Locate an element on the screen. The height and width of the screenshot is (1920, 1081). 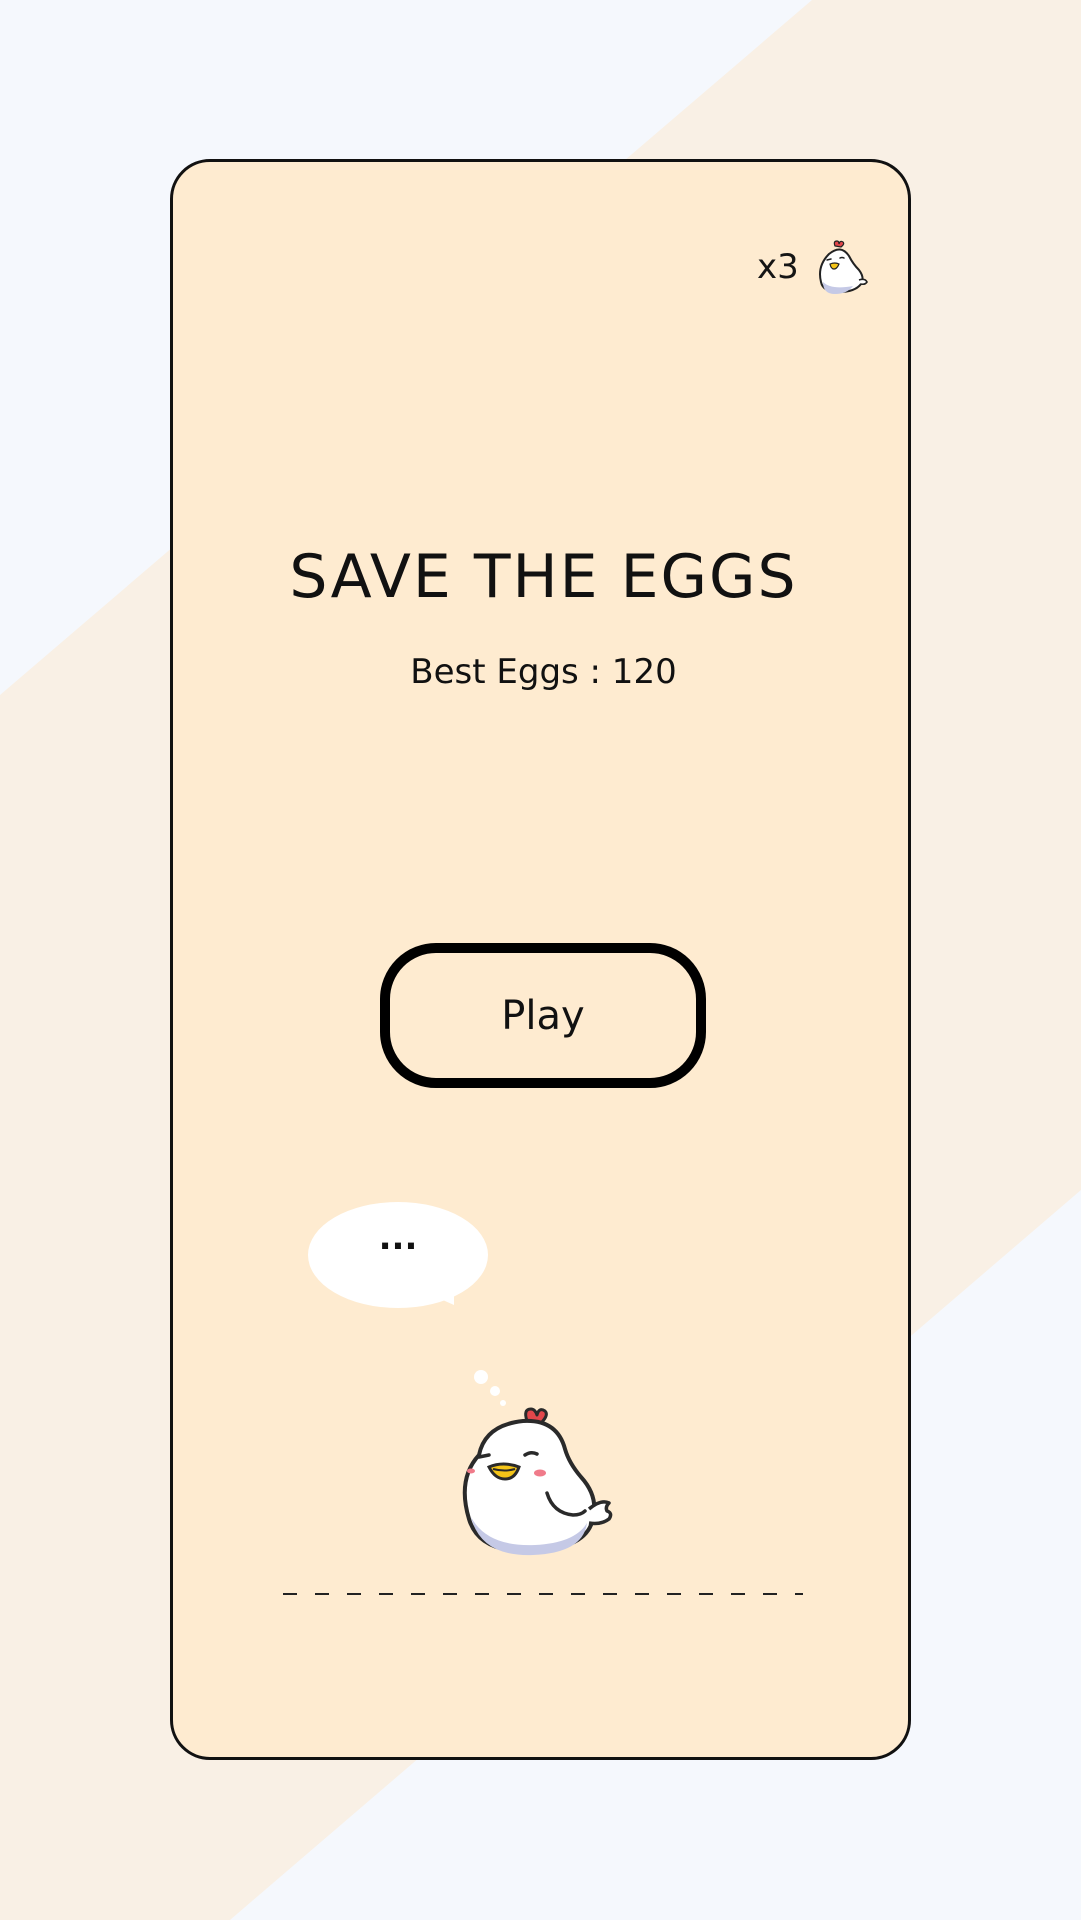
thought-dot-large is located at coordinates (481, 1377).